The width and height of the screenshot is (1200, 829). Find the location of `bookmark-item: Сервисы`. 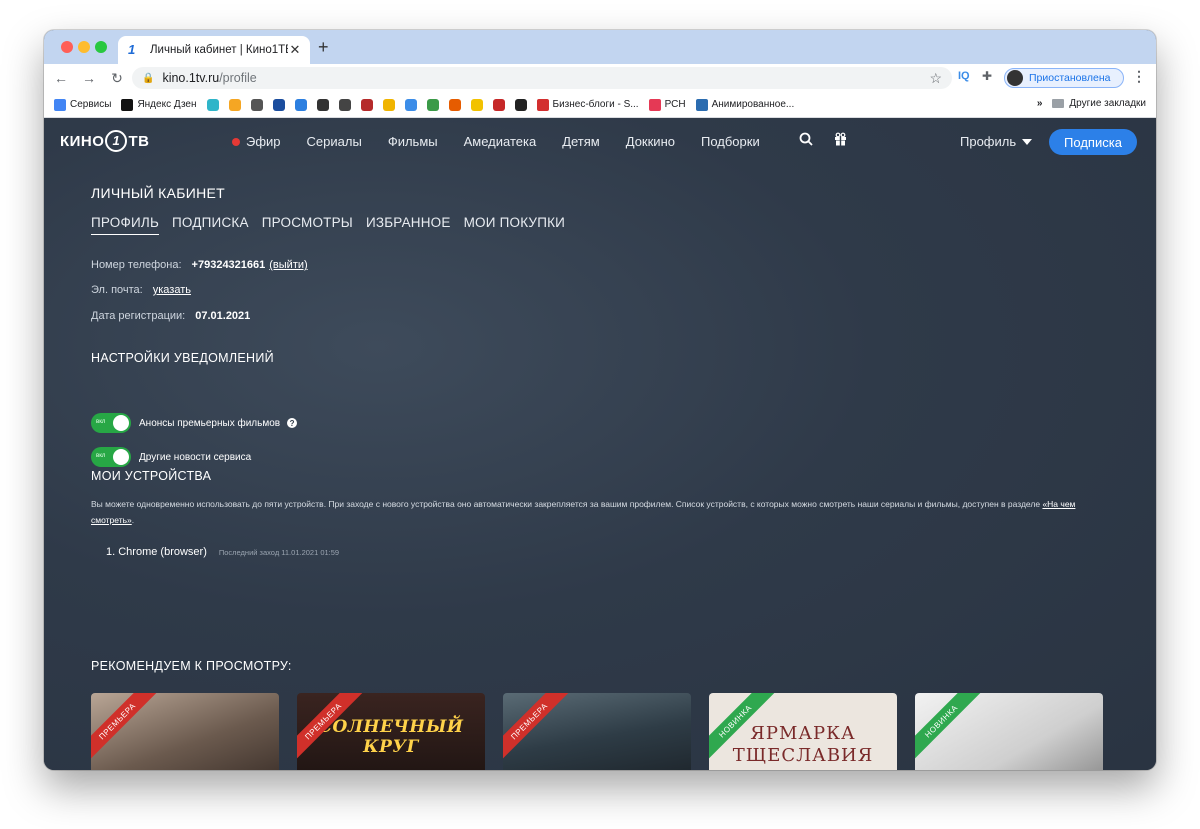

bookmark-item: Сервисы is located at coordinates (83, 104).